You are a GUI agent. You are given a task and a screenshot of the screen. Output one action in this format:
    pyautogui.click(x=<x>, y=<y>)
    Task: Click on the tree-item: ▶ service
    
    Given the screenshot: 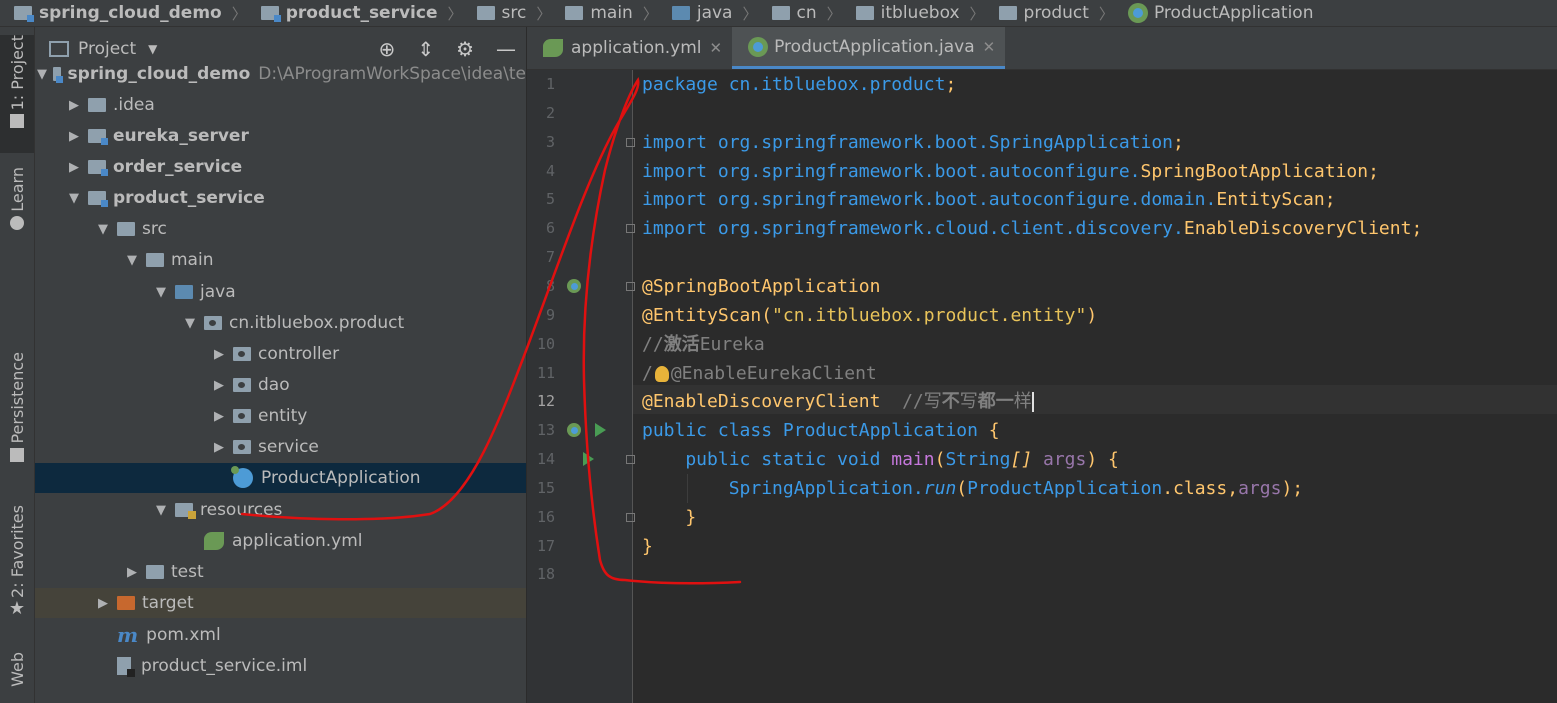 What is the action you would take?
    pyautogui.click(x=280, y=447)
    